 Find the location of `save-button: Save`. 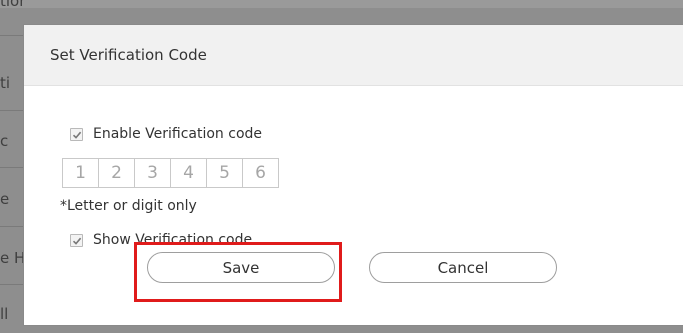

save-button: Save is located at coordinates (241, 267).